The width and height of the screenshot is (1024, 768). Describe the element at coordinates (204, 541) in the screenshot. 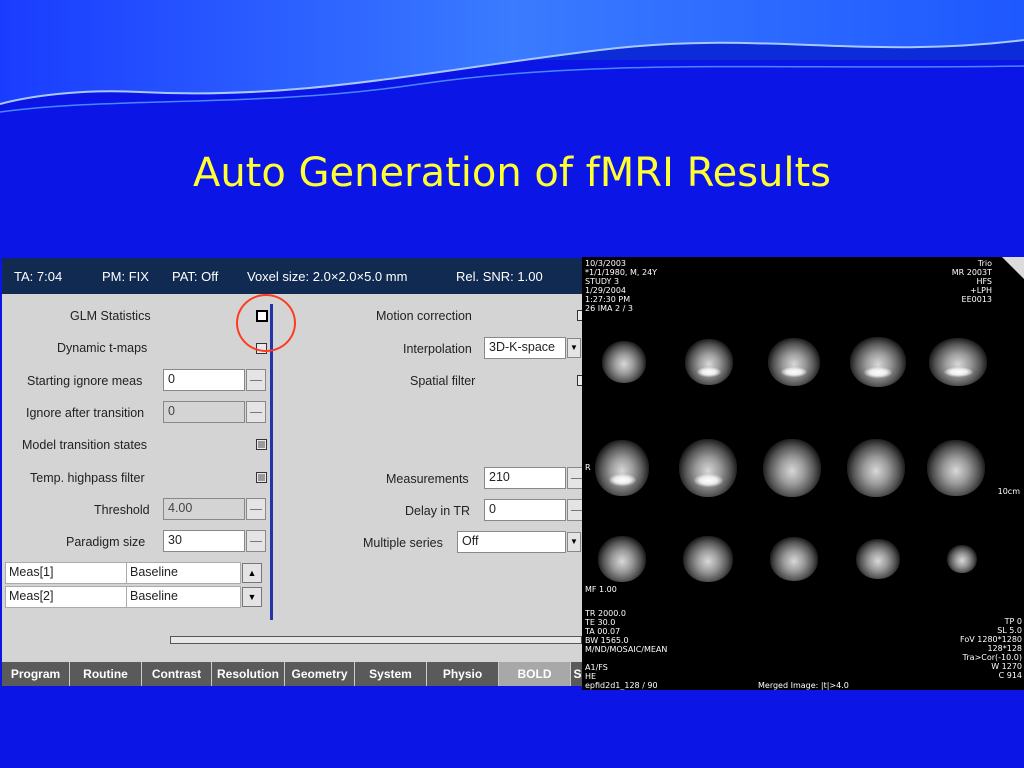

I see `paradigm-size-input: 30` at that location.